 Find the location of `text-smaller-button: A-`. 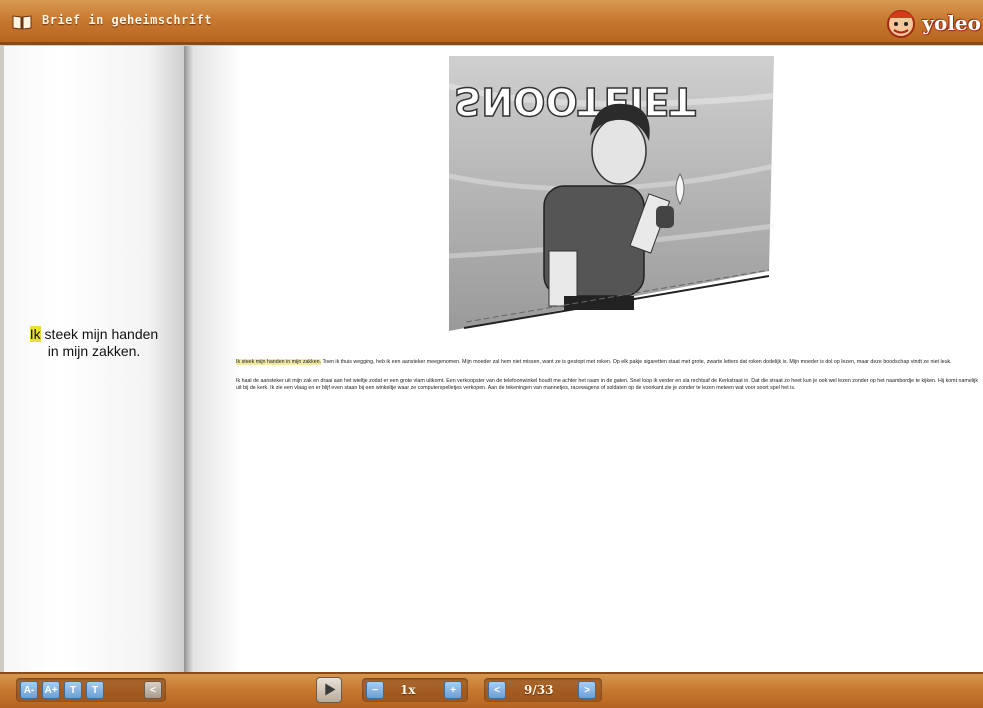

text-smaller-button: A- is located at coordinates (29, 690).